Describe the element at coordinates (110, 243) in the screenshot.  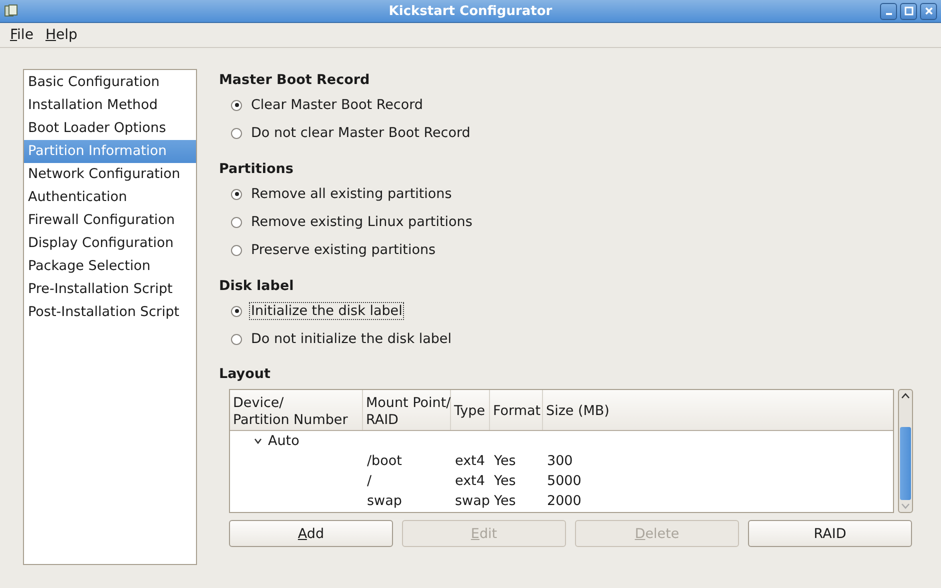
I see `sidebar-item: Display Configuration` at that location.